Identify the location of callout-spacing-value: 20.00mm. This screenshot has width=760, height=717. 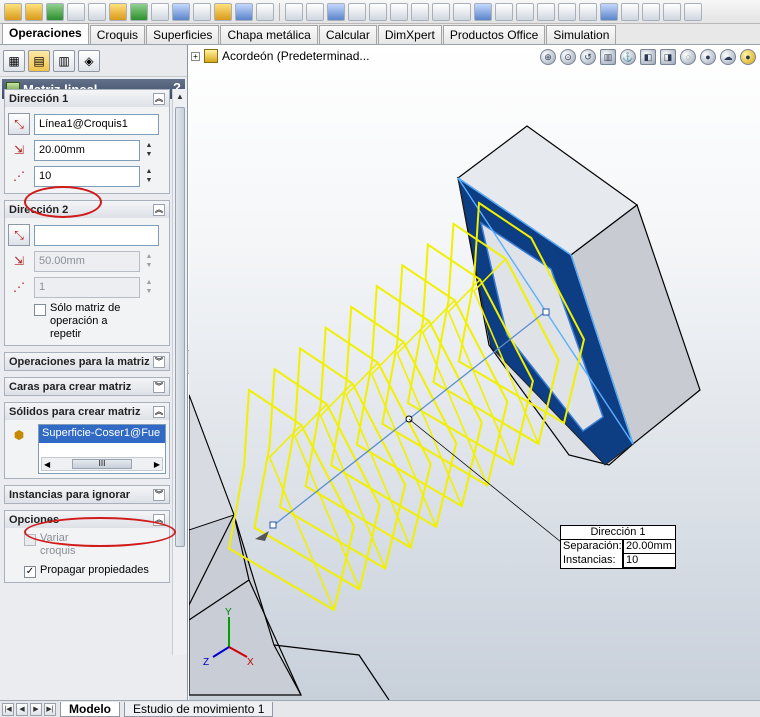
(649, 546).